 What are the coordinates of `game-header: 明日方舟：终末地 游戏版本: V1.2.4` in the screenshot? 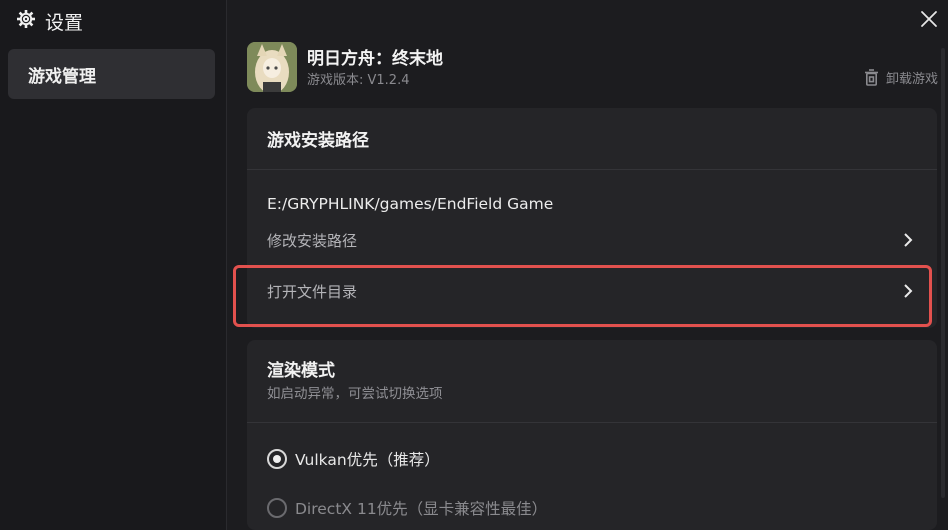 It's located at (592, 67).